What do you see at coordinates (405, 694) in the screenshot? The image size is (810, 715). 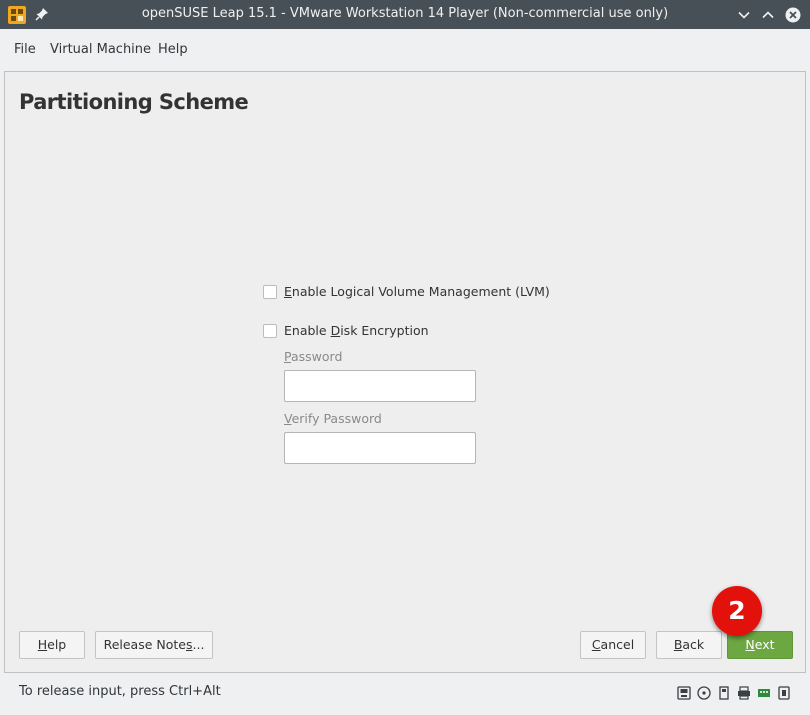 I see `statusbar: To release input, press Ctrl+Alt` at bounding box center [405, 694].